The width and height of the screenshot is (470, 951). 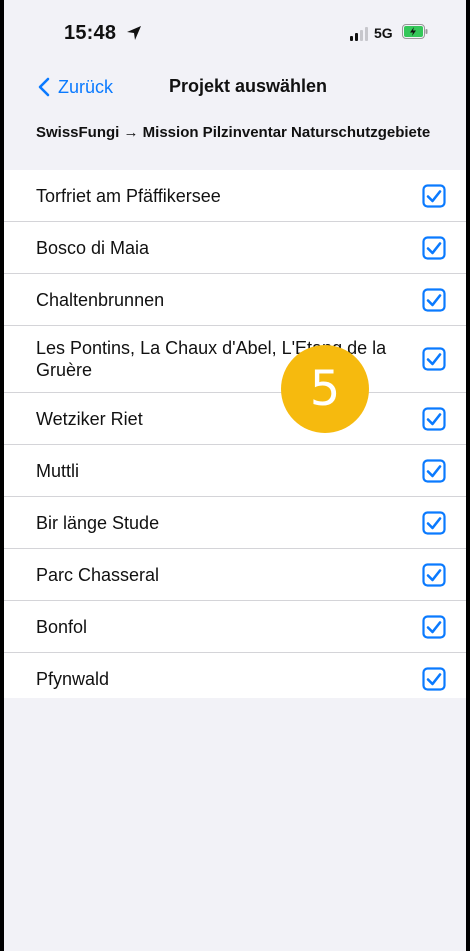 I want to click on project-label: Bonfol, so click(x=62, y=626).